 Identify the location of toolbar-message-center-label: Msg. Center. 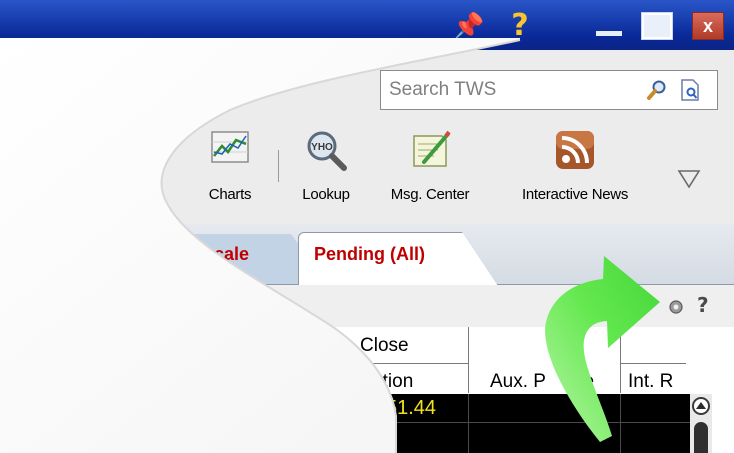
(430, 194).